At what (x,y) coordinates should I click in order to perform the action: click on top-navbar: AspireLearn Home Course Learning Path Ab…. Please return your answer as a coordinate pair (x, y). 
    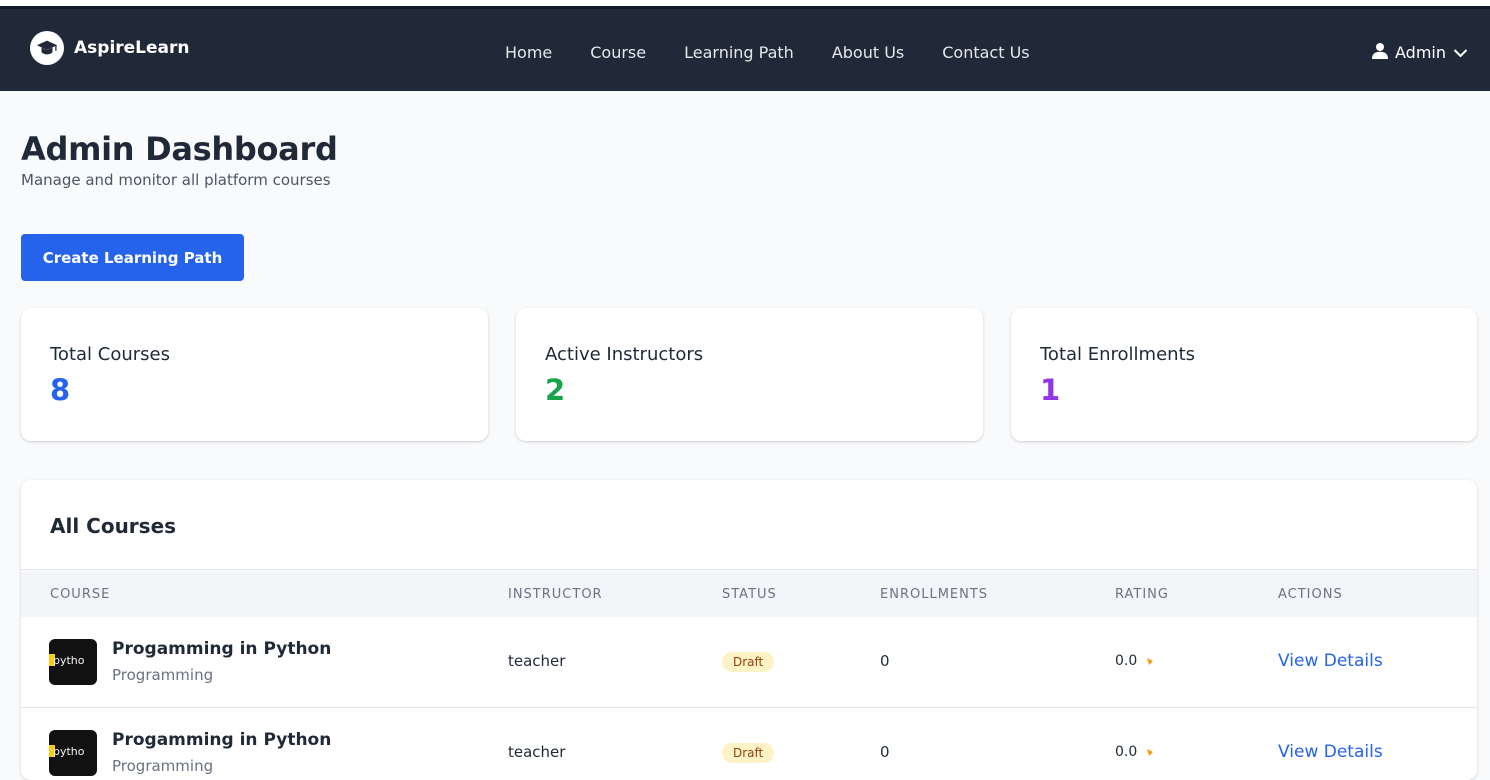
    Looking at the image, I should click on (745, 48).